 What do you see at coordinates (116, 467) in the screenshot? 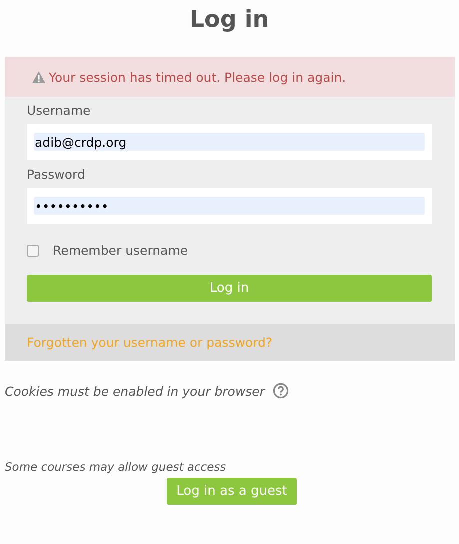
I see `guest-note: Some courses may allow guest access` at bounding box center [116, 467].